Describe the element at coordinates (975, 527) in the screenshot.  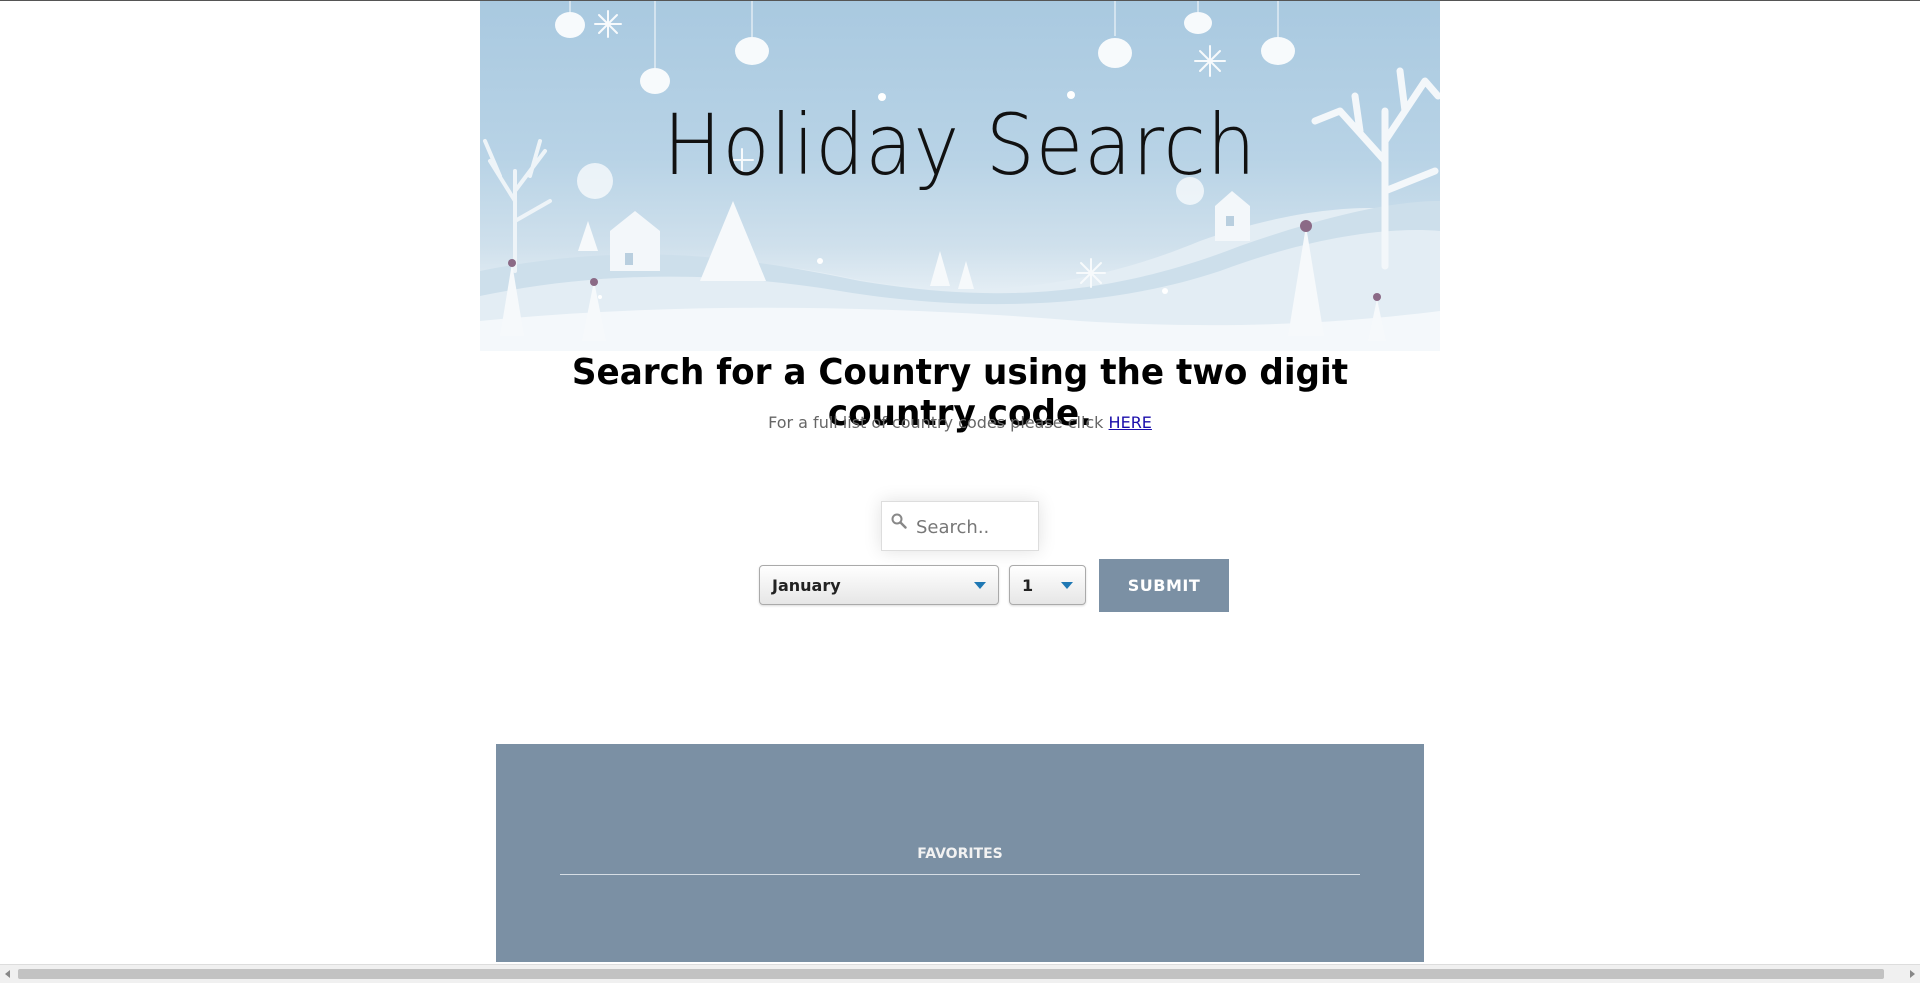
I see `country-search-input` at that location.